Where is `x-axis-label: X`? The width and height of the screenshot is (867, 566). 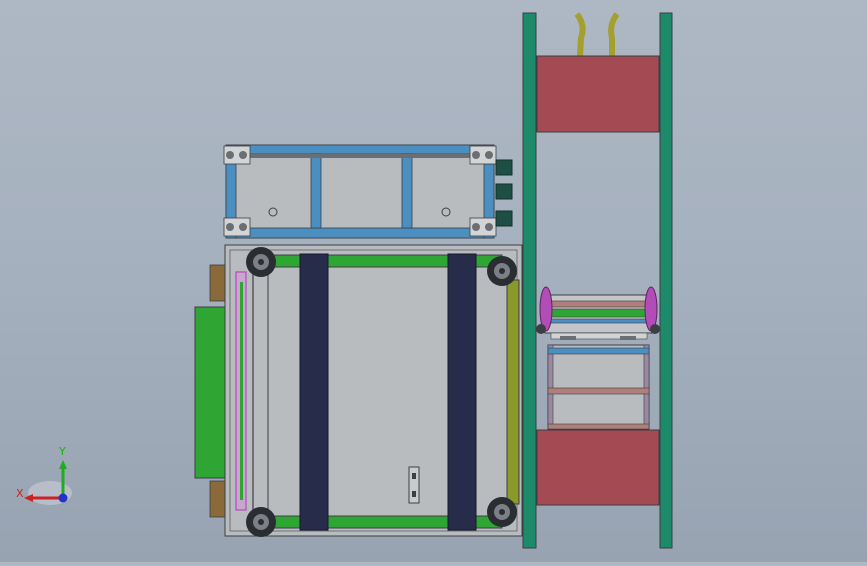 x-axis-label: X is located at coordinates (20, 493).